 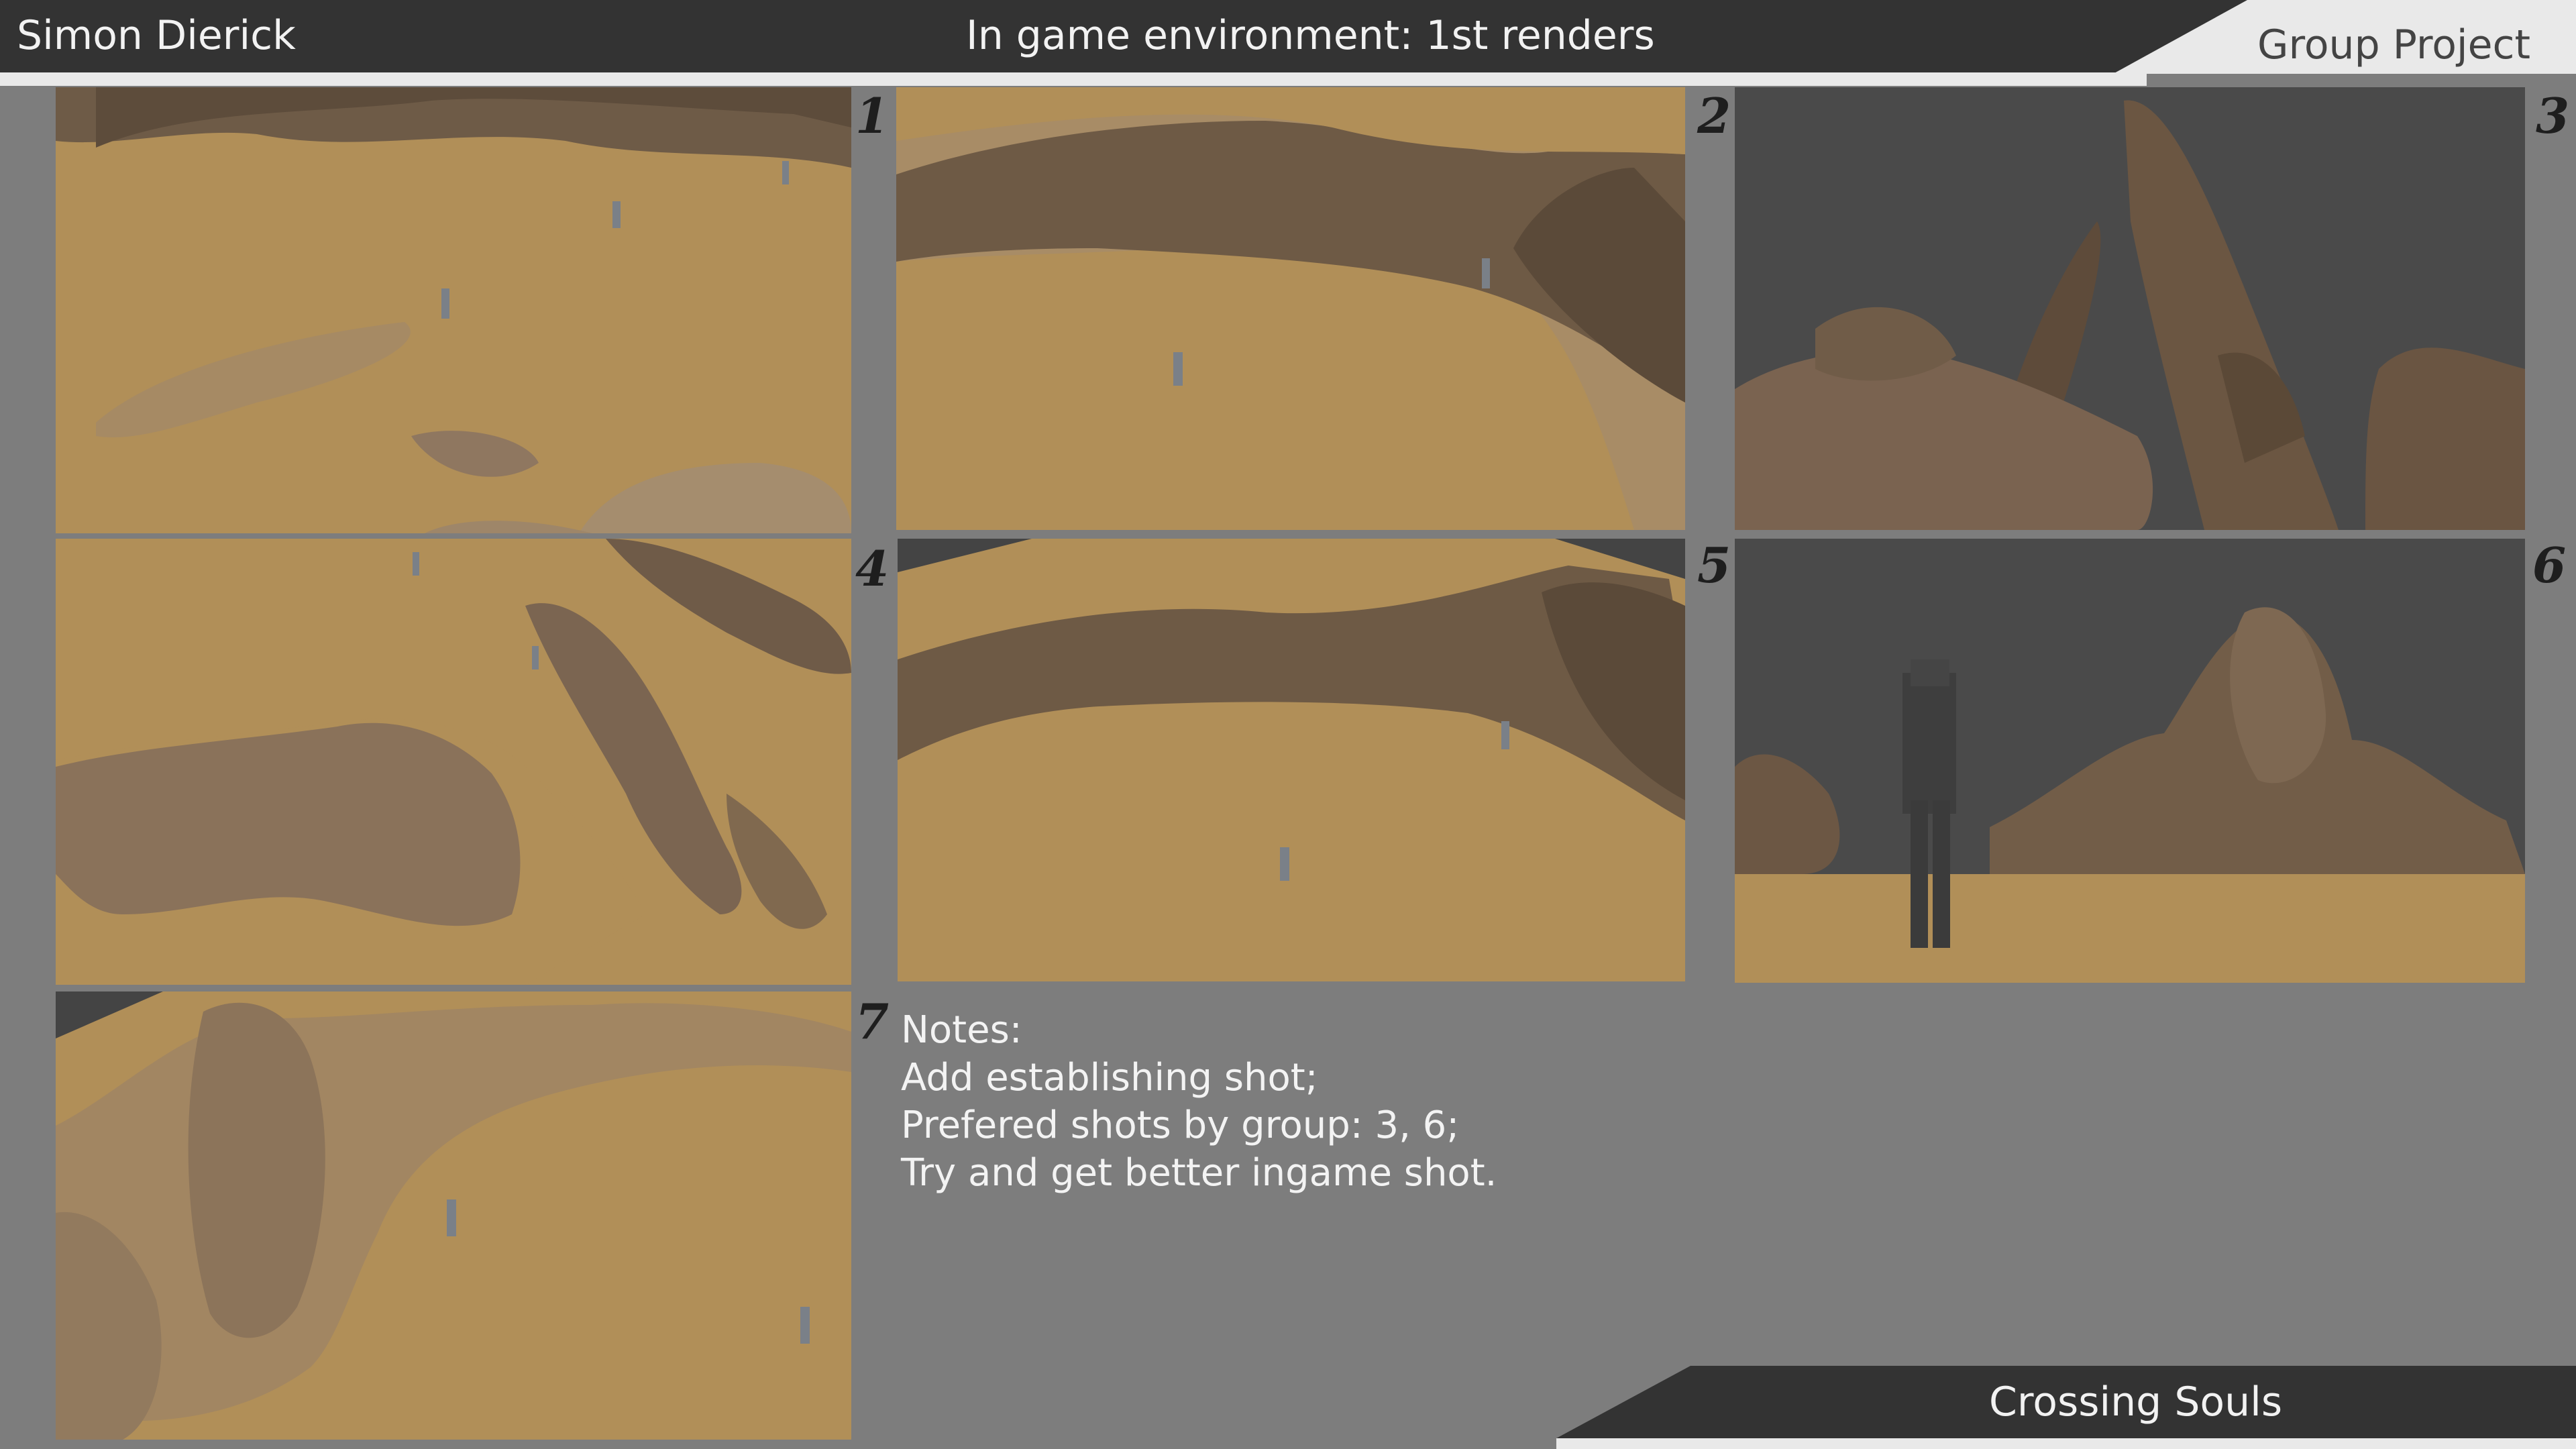 I want to click on header-underline, so click(x=1073, y=79).